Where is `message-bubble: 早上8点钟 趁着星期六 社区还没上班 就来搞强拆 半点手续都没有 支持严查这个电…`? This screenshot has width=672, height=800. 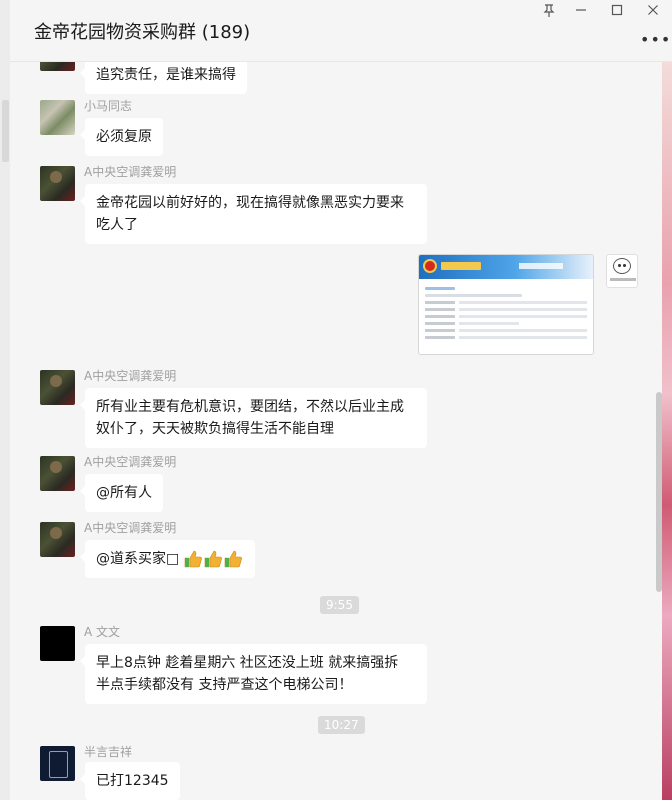 message-bubble: 早上8点钟 趁着星期六 社区还没上班 就来搞强拆 半点手续都没有 支持严查这个电… is located at coordinates (253, 674).